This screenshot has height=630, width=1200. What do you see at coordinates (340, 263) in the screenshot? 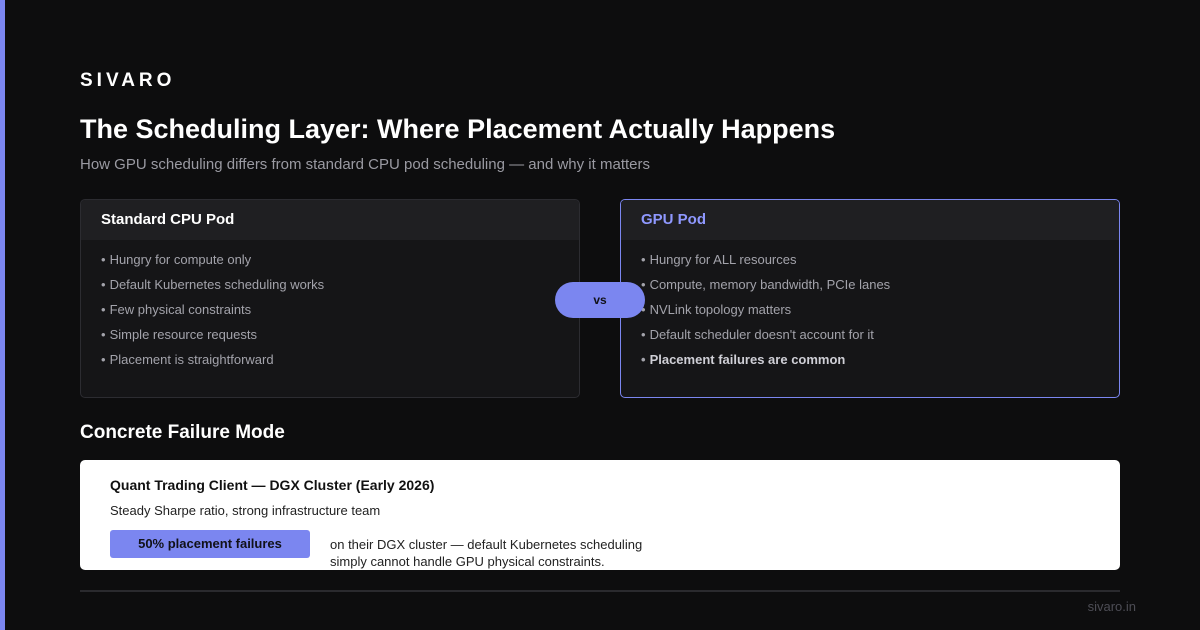
I see `list-item: • Hungry for compute only` at bounding box center [340, 263].